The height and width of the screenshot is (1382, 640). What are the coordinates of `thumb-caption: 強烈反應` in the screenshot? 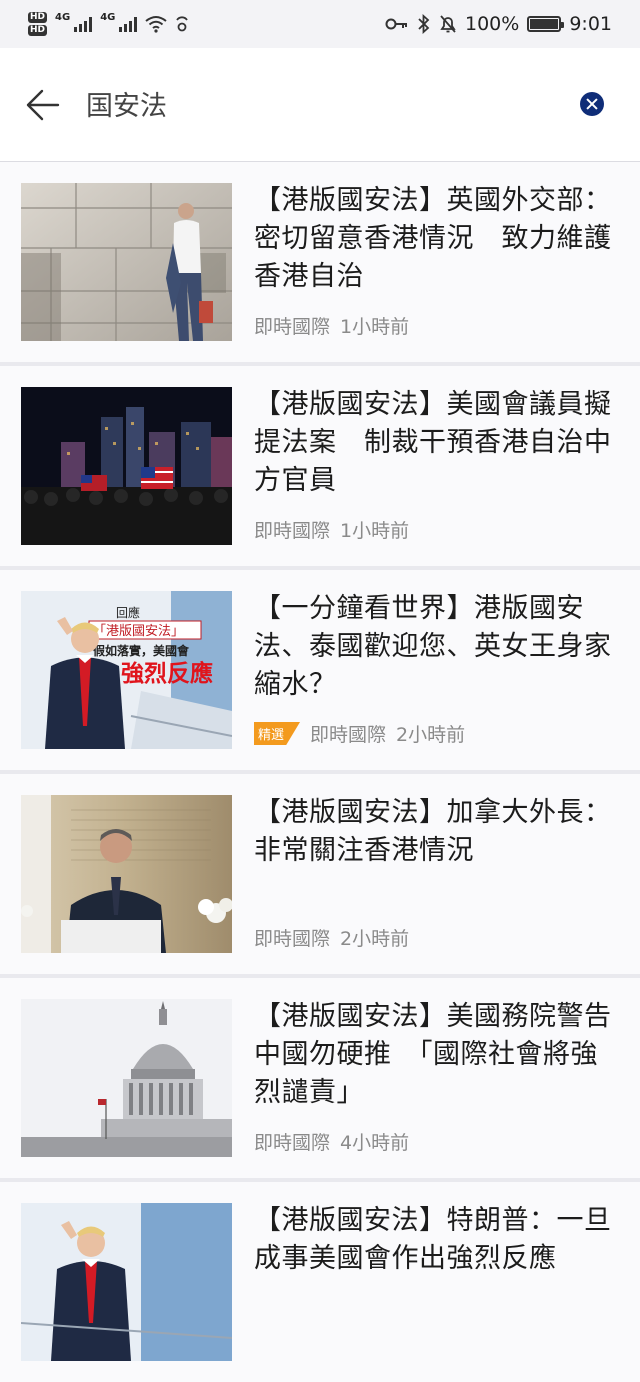 It's located at (167, 673).